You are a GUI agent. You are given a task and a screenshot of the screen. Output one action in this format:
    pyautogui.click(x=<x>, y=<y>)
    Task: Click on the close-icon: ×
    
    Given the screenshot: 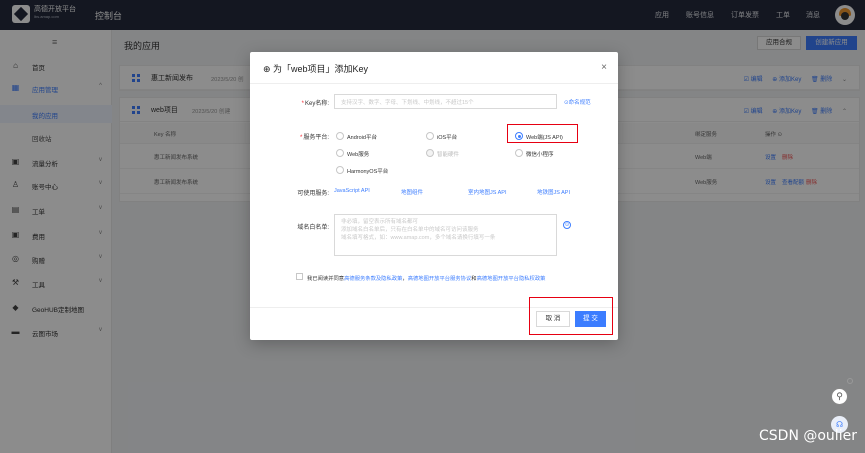 What is the action you would take?
    pyautogui.click(x=604, y=67)
    